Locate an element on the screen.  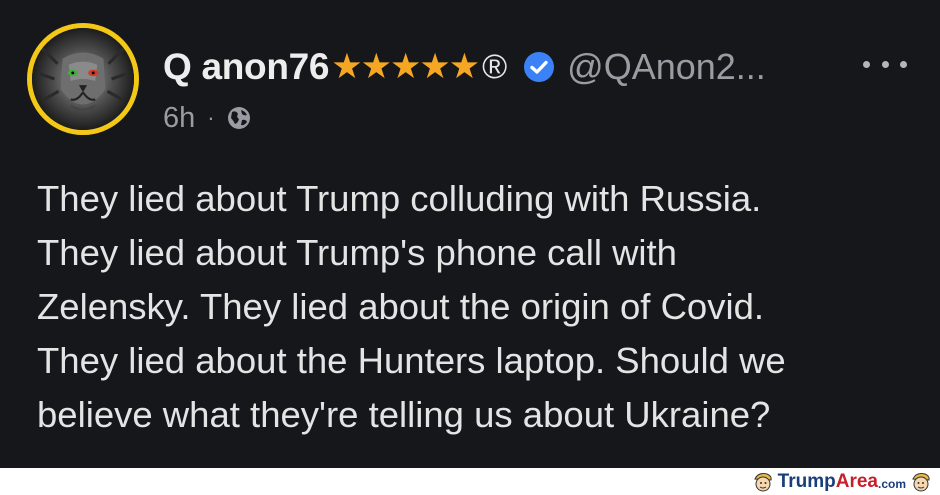
post-body-line: They lied about Trump's phone call with is located at coordinates (357, 252).